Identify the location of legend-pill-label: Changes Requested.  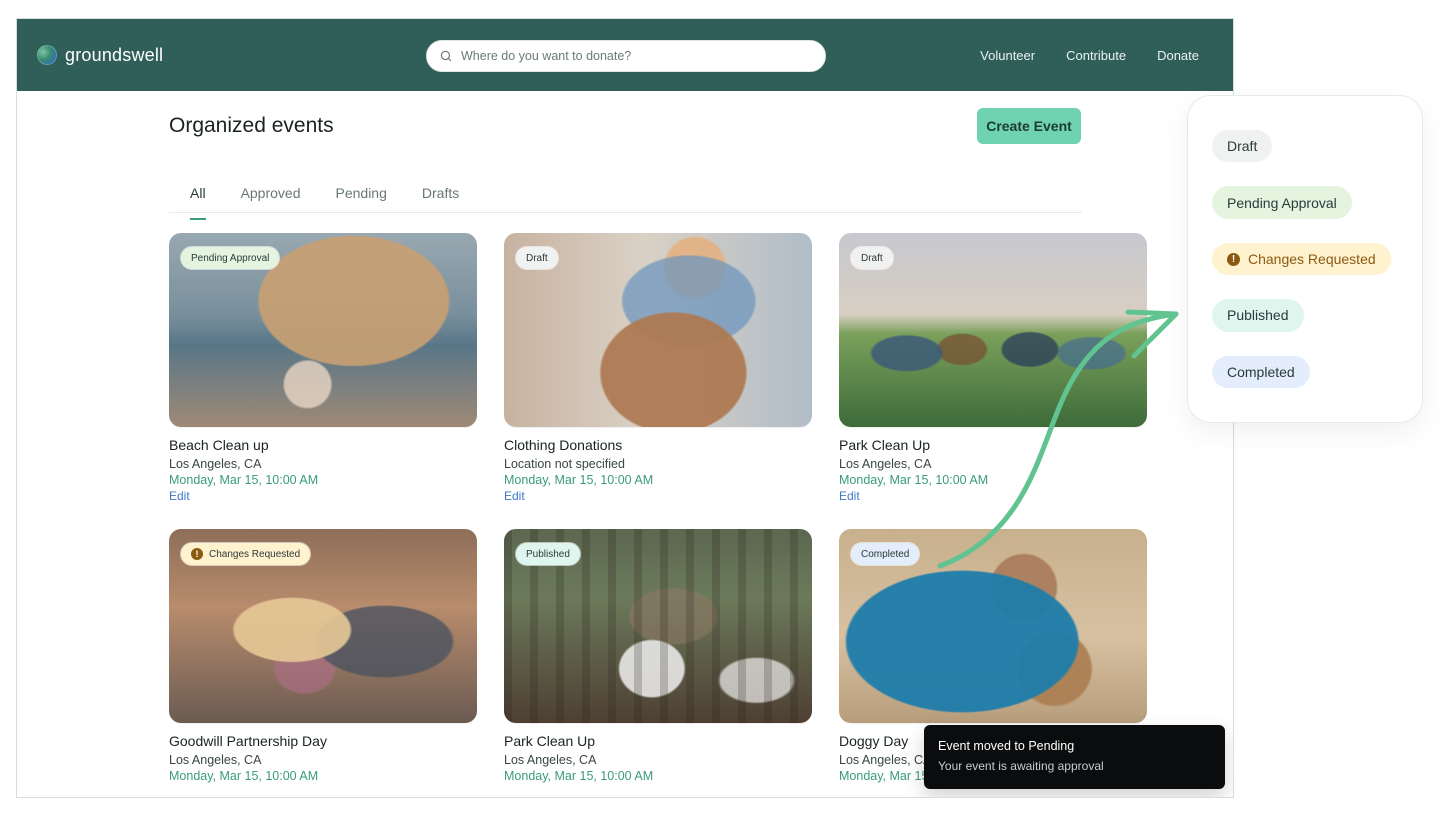
(1312, 259).